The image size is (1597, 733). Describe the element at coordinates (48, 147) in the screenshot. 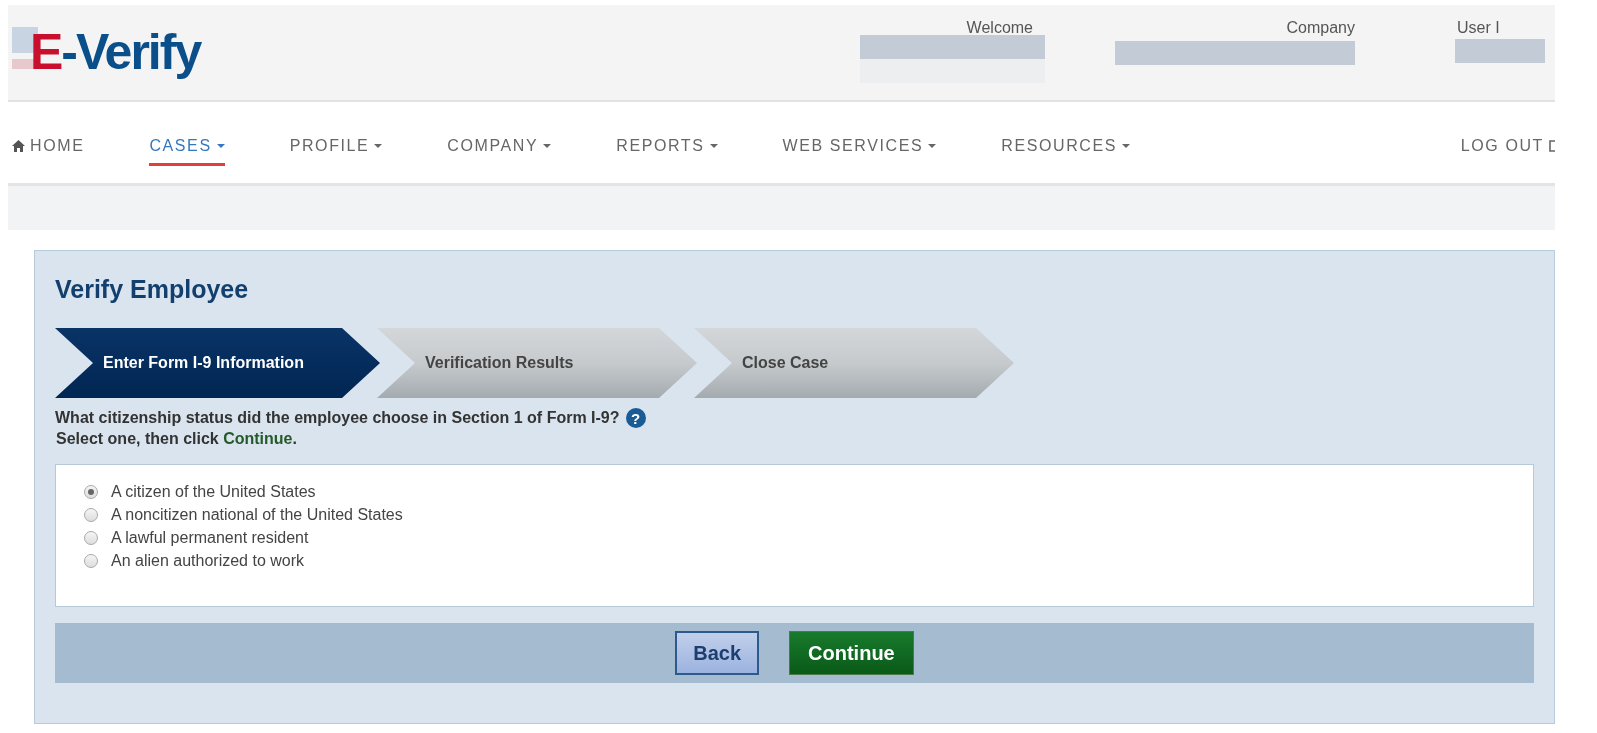

I see `nav-link: HOME` at that location.